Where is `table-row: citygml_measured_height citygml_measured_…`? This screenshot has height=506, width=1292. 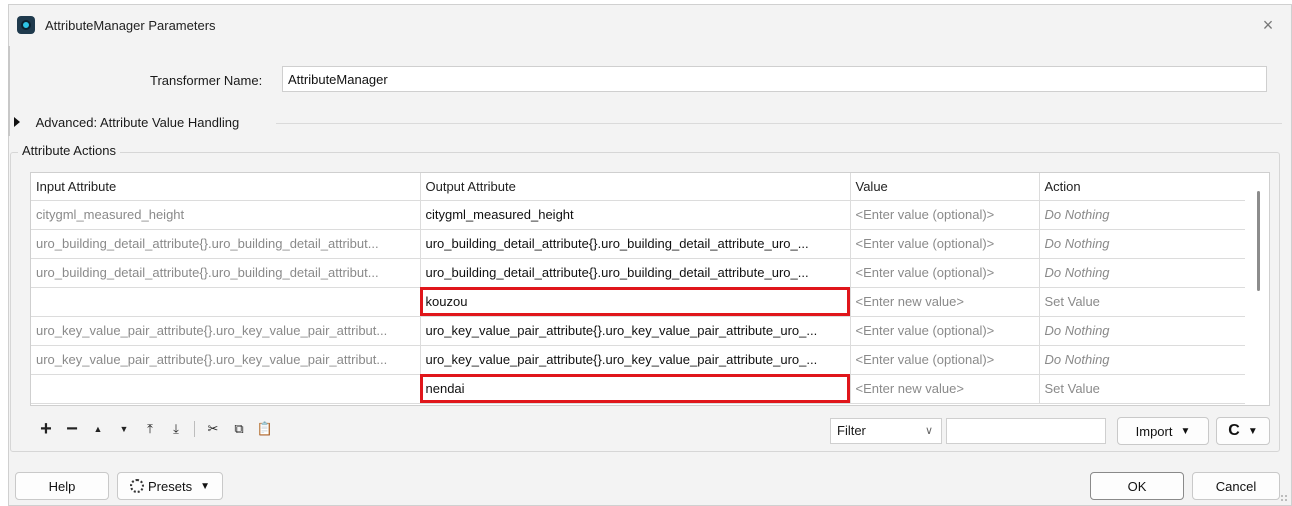
table-row: citygml_measured_height citygml_measured_… is located at coordinates (639, 215).